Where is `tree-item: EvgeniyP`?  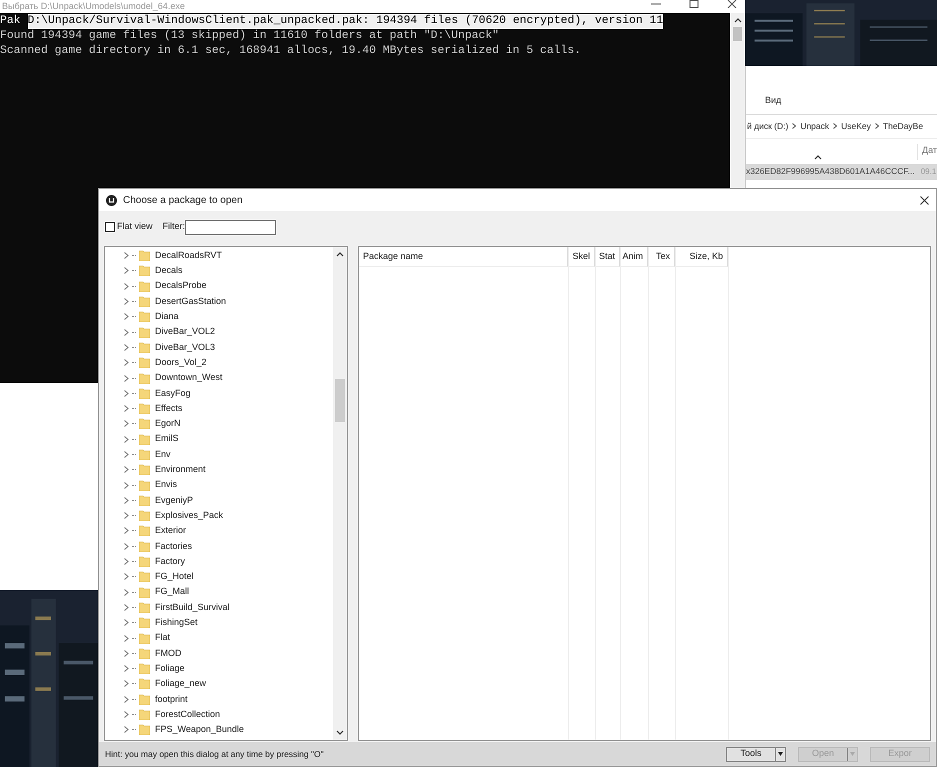 tree-item: EvgeniyP is located at coordinates (219, 500).